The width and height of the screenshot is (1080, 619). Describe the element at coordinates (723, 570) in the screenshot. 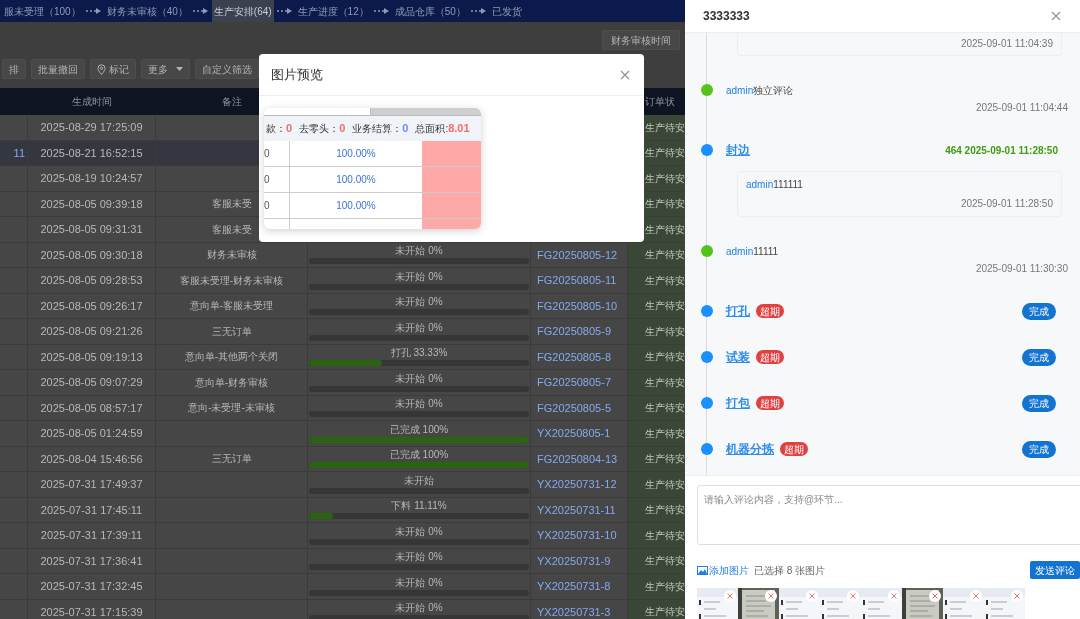

I see `add-image-button: 添加图片` at that location.